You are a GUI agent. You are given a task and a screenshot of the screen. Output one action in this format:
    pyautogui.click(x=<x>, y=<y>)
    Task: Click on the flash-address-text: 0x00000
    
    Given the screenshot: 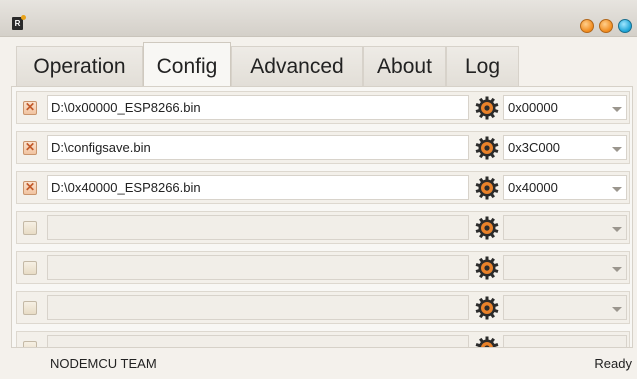 What is the action you would take?
    pyautogui.click(x=533, y=107)
    